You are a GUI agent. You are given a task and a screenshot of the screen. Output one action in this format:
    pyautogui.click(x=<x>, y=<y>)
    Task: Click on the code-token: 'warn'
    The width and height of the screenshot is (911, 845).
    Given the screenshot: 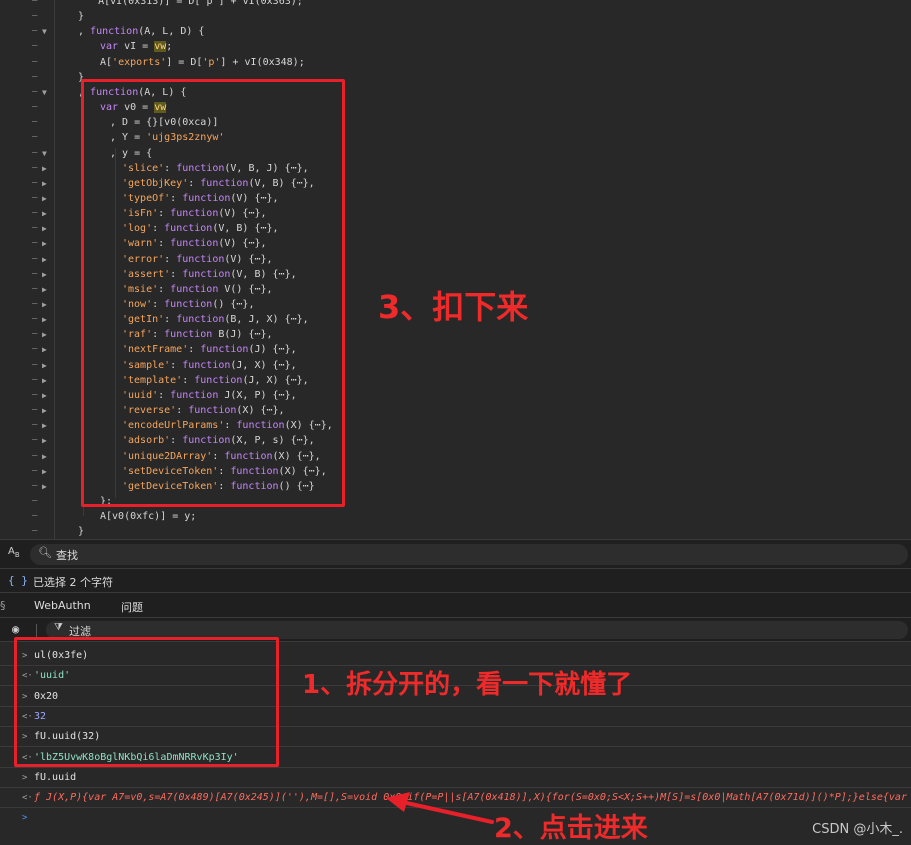 What is the action you would take?
    pyautogui.click(x=140, y=244)
    